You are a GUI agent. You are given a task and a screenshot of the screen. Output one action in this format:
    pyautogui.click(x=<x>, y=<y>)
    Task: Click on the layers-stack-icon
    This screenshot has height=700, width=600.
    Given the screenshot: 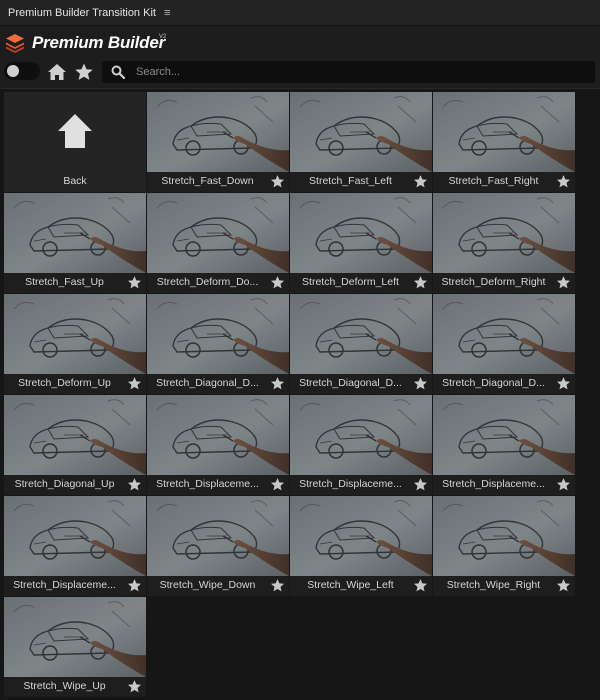 What is the action you would take?
    pyautogui.click(x=15, y=43)
    